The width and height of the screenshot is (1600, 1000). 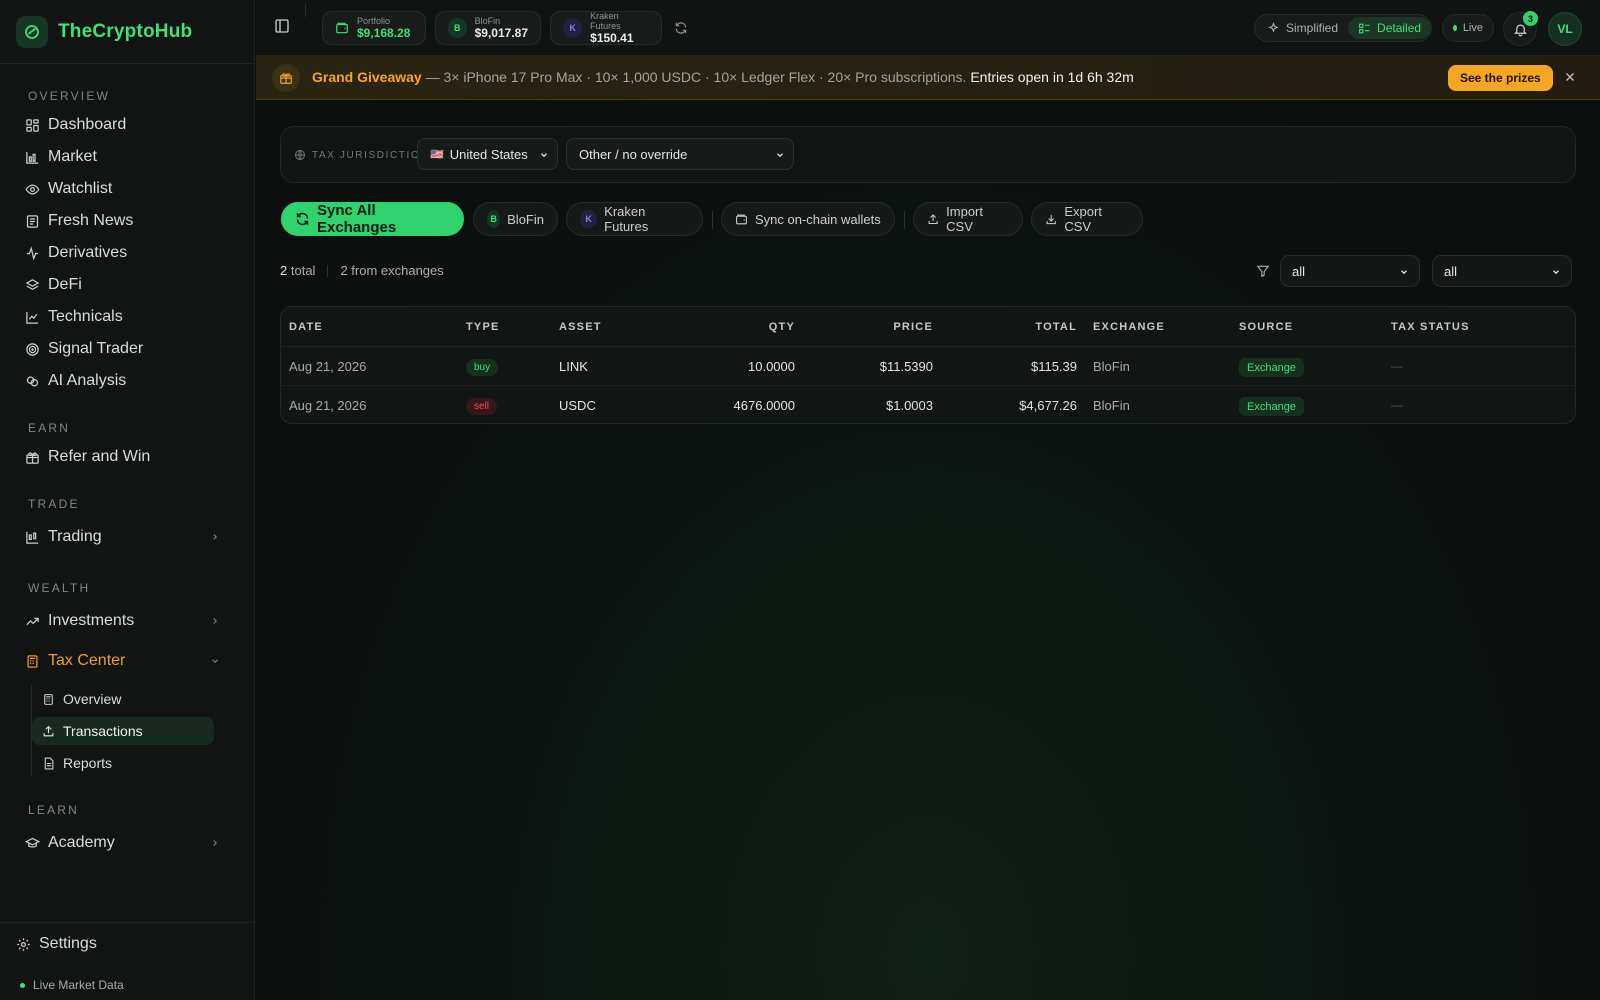 What do you see at coordinates (48, 699) in the screenshot?
I see `calculator-icon` at bounding box center [48, 699].